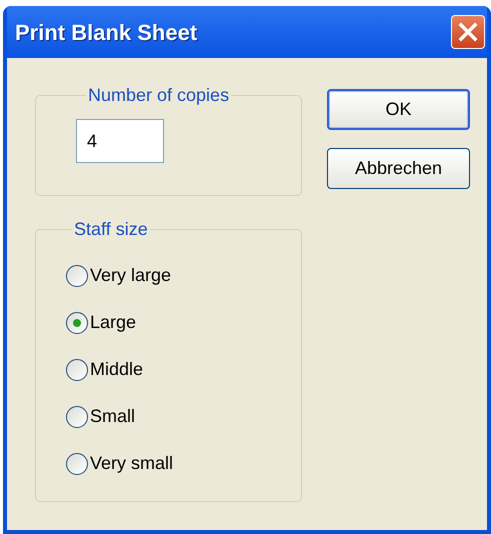 This screenshot has height=534, width=491. Describe the element at coordinates (113, 322) in the screenshot. I see `radio-label: Large` at that location.